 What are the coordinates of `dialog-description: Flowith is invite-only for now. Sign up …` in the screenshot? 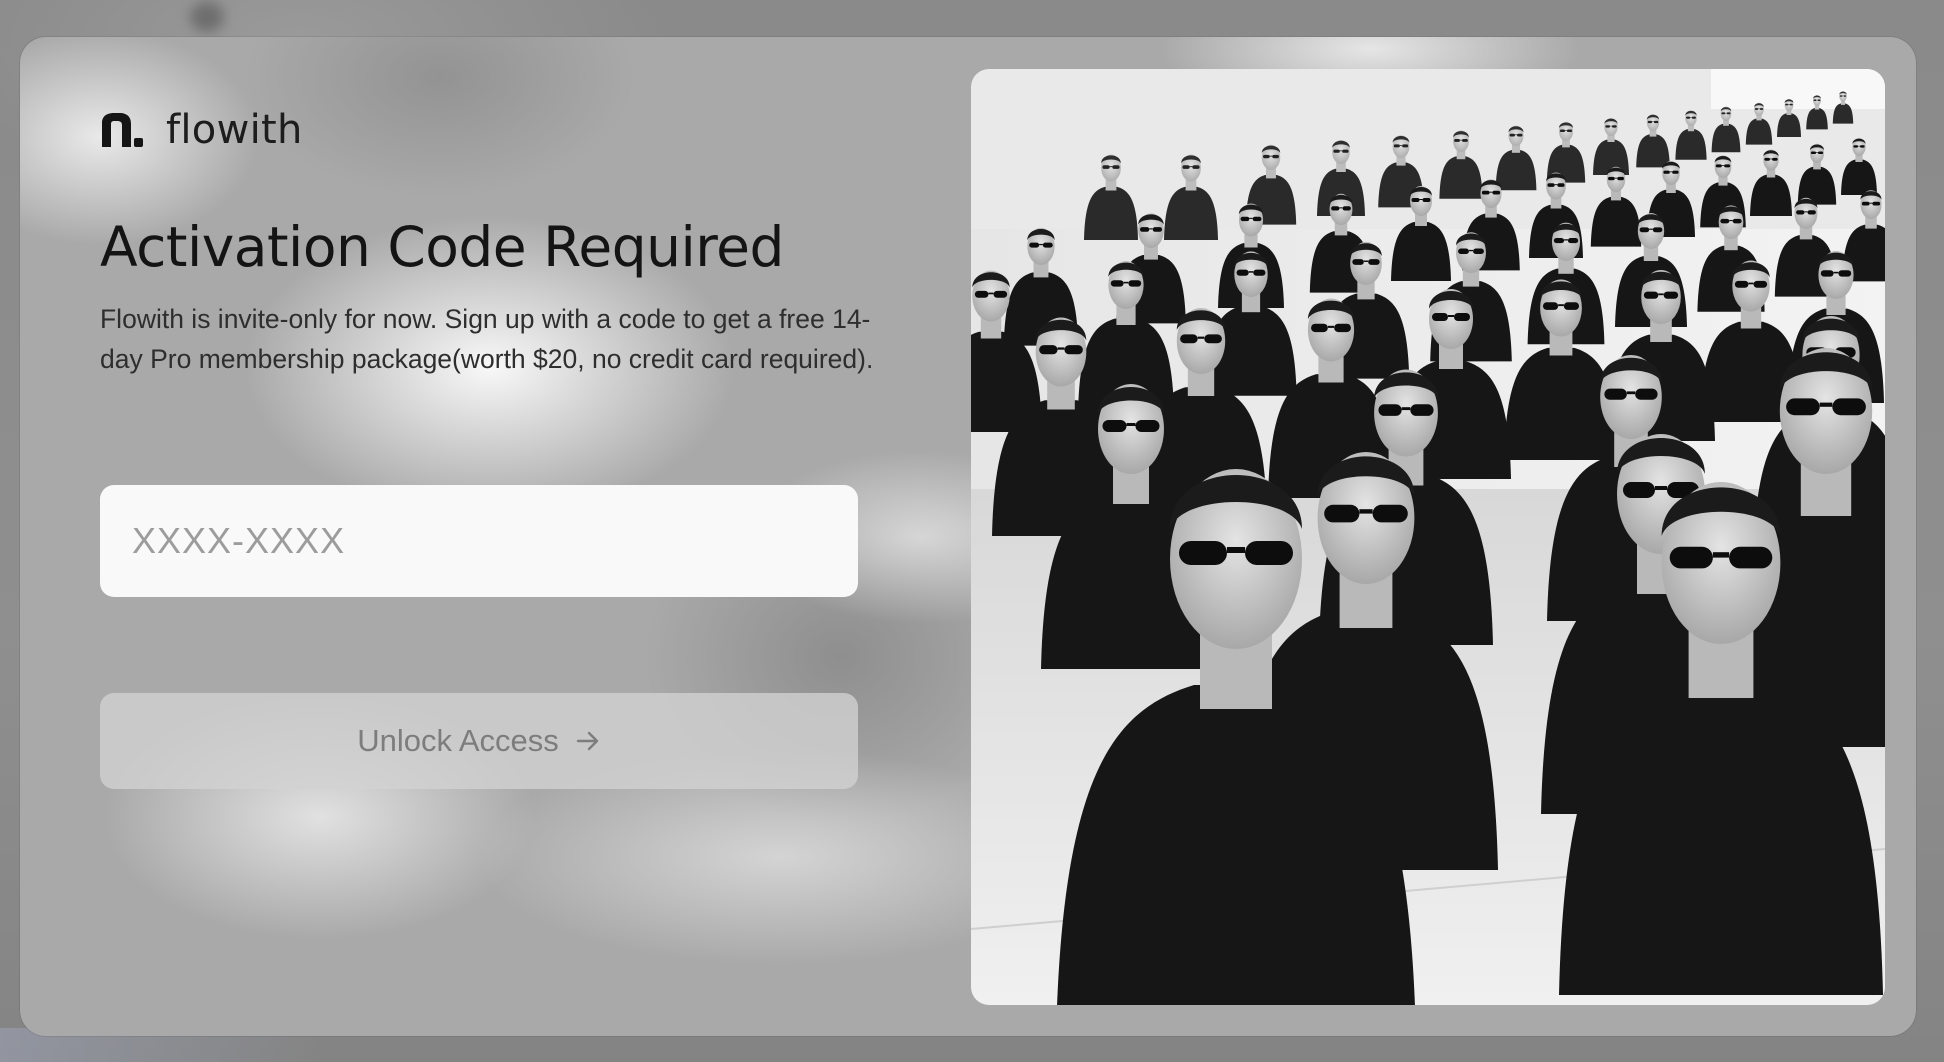 It's located at (487, 339).